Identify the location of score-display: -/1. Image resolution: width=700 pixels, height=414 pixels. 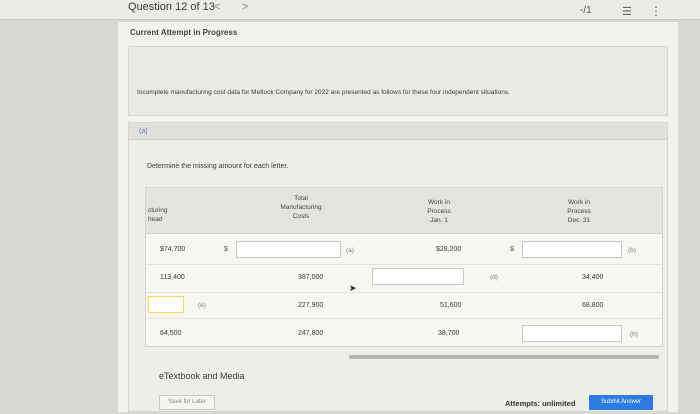
(586, 10).